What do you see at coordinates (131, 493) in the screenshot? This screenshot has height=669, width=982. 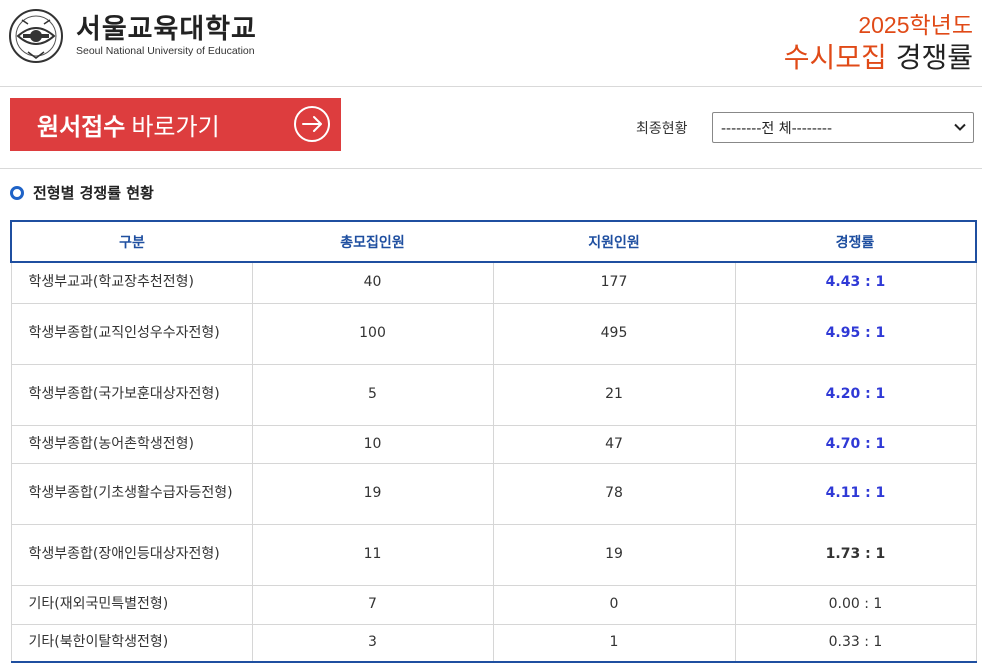 I see `admission-type: 학생부종합(기초생활수급자등전형)` at bounding box center [131, 493].